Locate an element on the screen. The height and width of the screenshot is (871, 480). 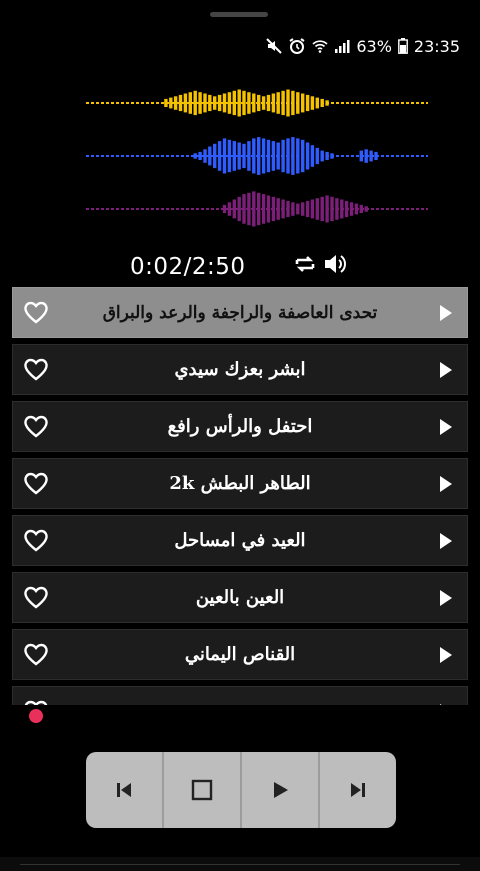
volume-icon is located at coordinates (336, 266).